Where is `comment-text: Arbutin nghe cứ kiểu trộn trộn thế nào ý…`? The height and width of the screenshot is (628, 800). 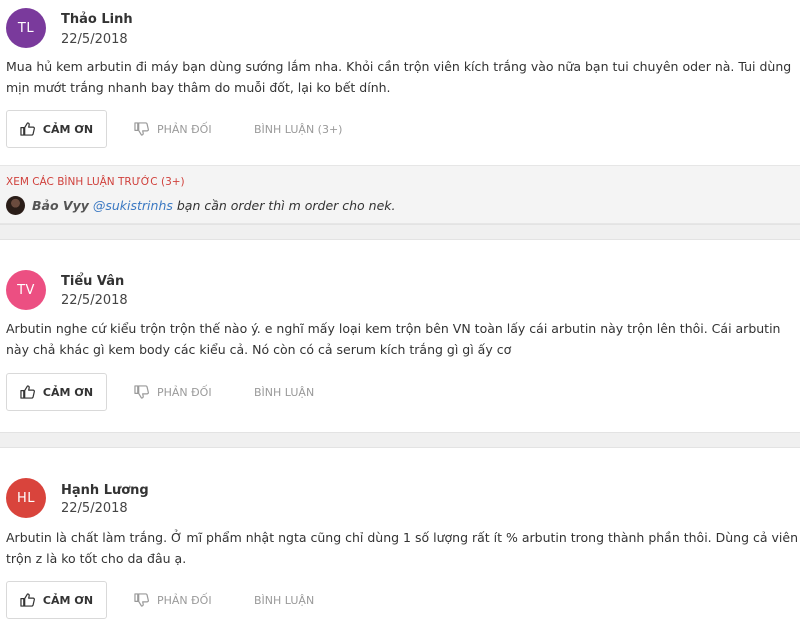 comment-text: Arbutin nghe cứ kiểu trộn trộn thế nào ý… is located at coordinates (393, 339).